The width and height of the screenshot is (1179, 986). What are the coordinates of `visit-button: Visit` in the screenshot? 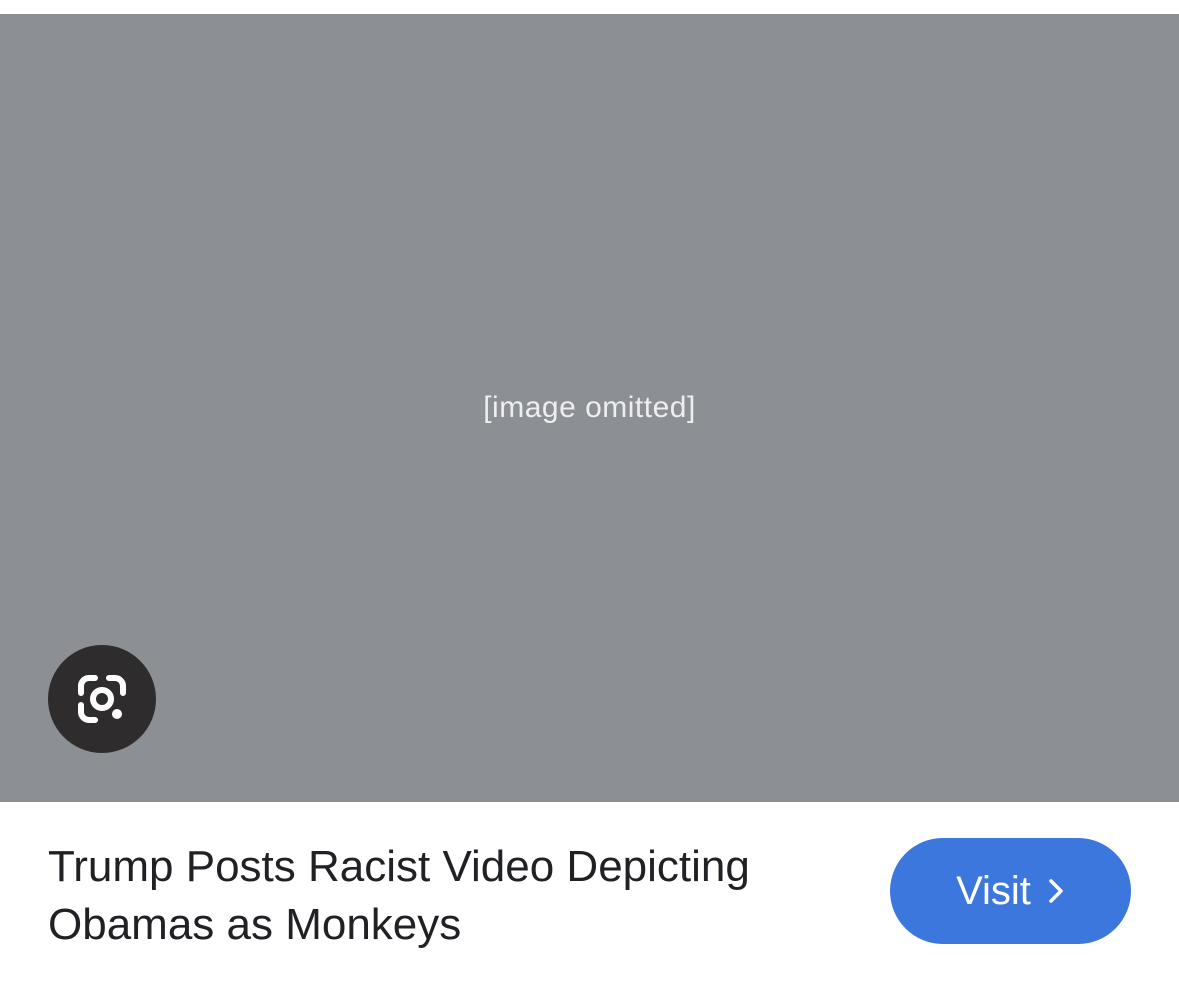 It's located at (1010, 891).